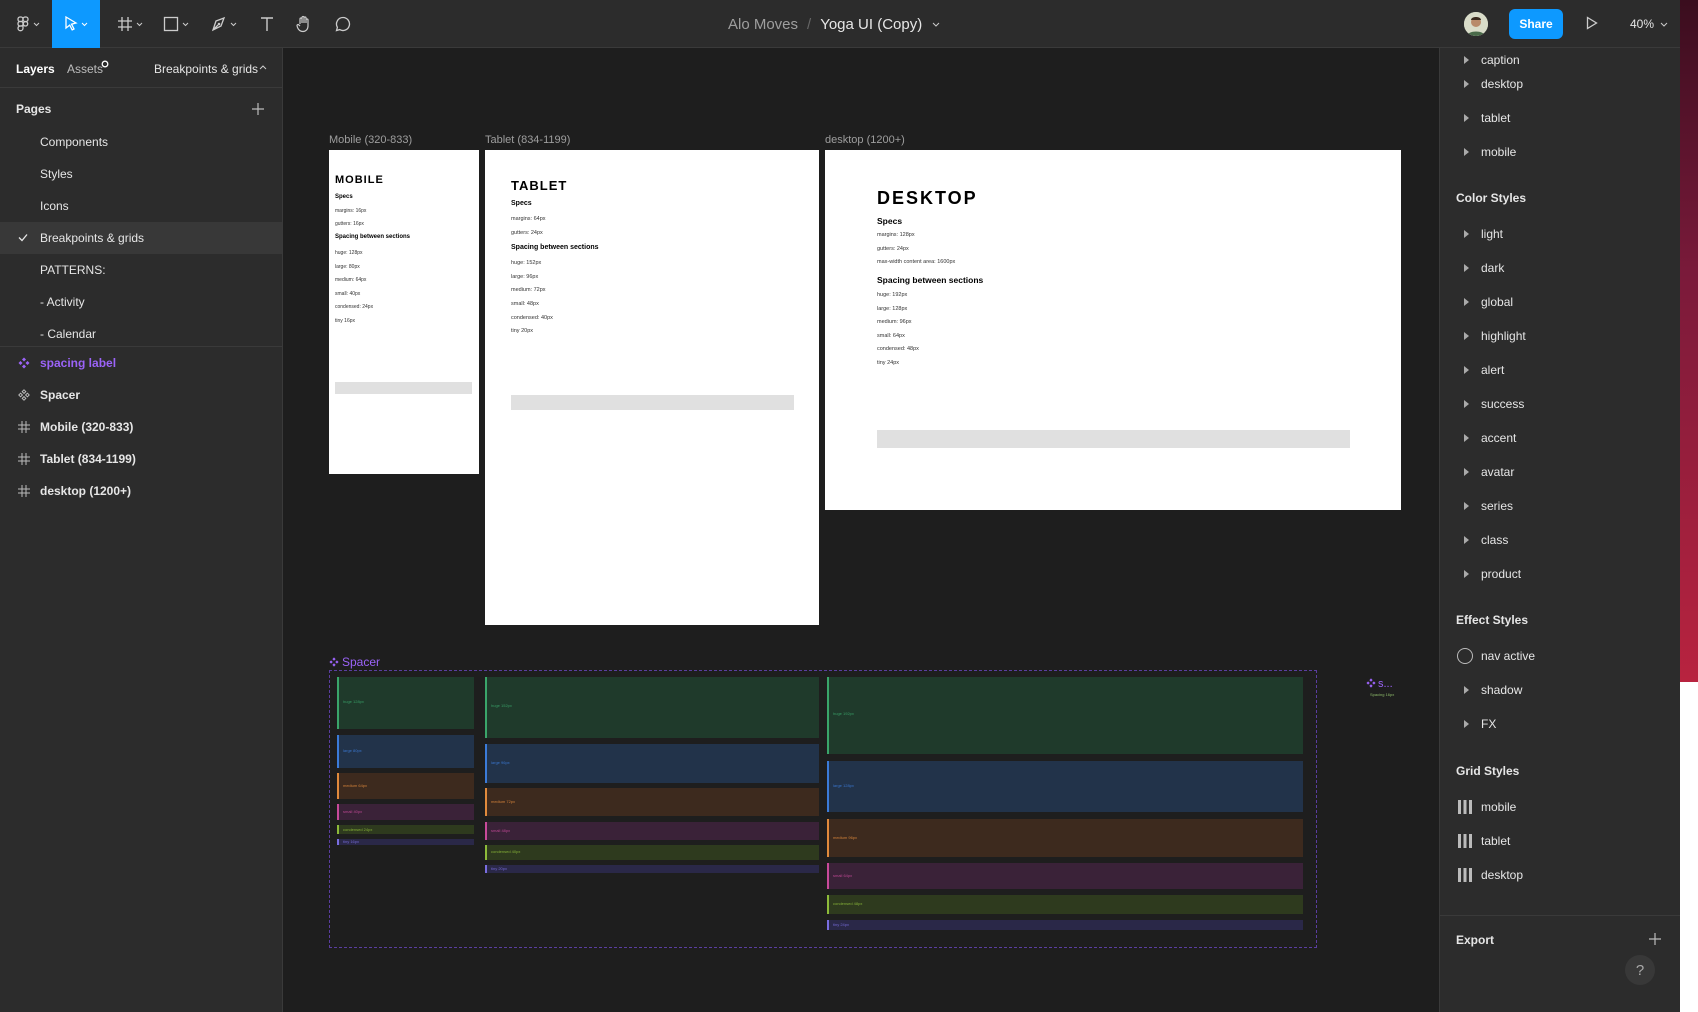 Image resolution: width=1698 pixels, height=1012 pixels. I want to click on color-style-item: avatar, so click(1560, 472).